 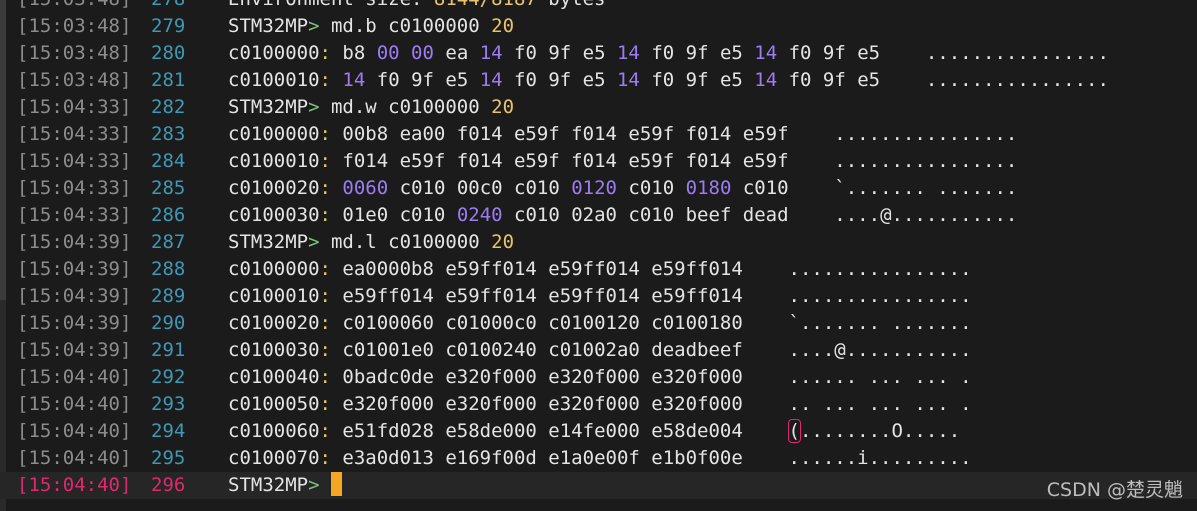 I want to click on line-number: 292, so click(x=168, y=377).